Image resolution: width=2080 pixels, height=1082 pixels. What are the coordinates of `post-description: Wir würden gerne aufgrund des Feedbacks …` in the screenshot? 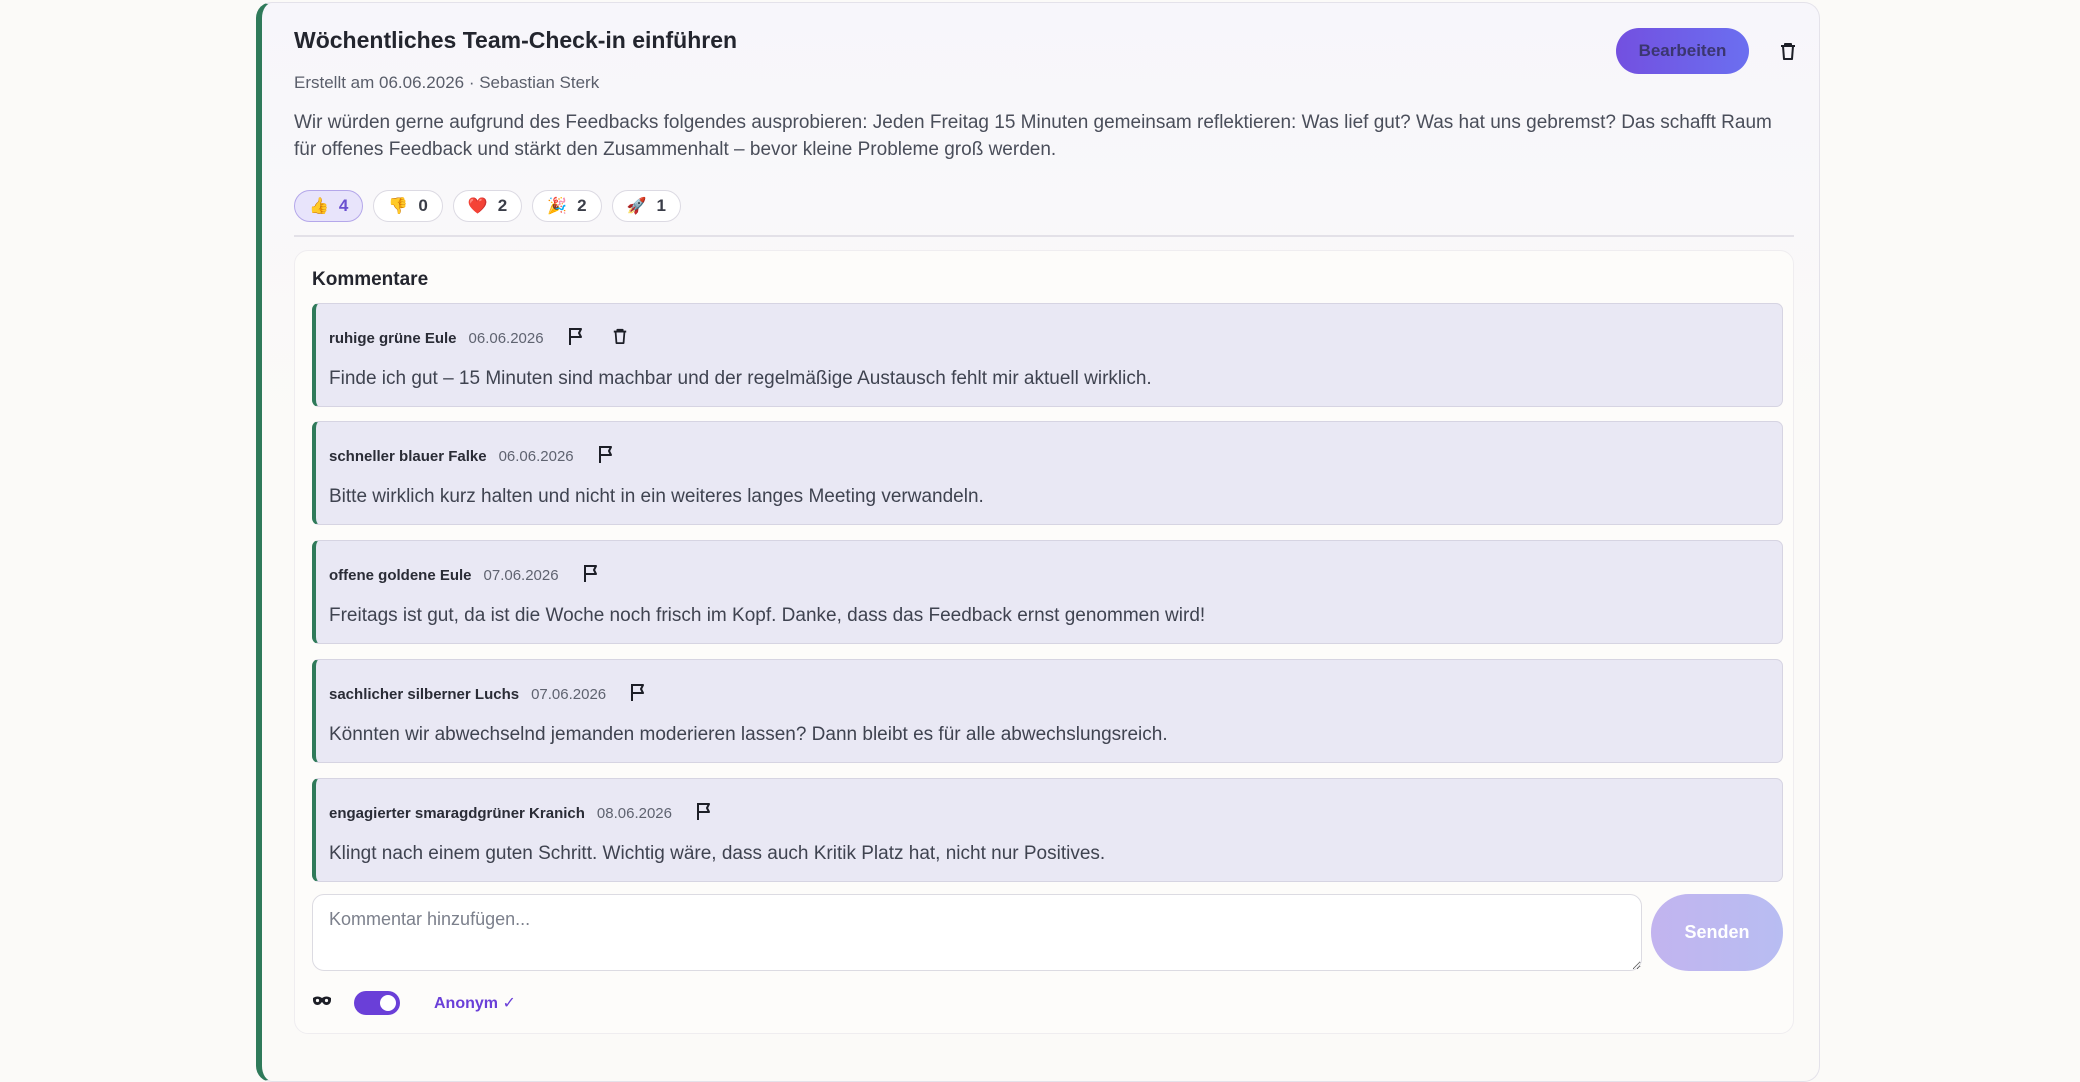 It's located at (1033, 136).